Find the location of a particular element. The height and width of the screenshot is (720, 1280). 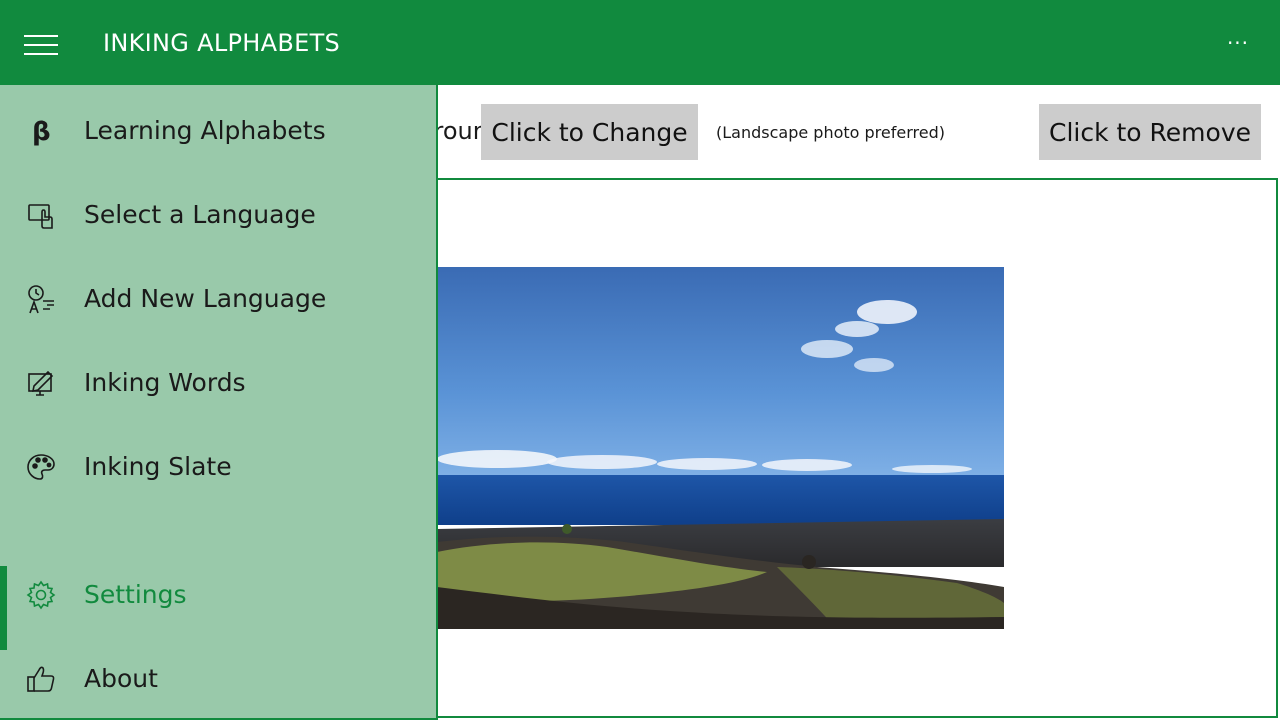

nav-add-new-language: Add New Language is located at coordinates (218, 298).